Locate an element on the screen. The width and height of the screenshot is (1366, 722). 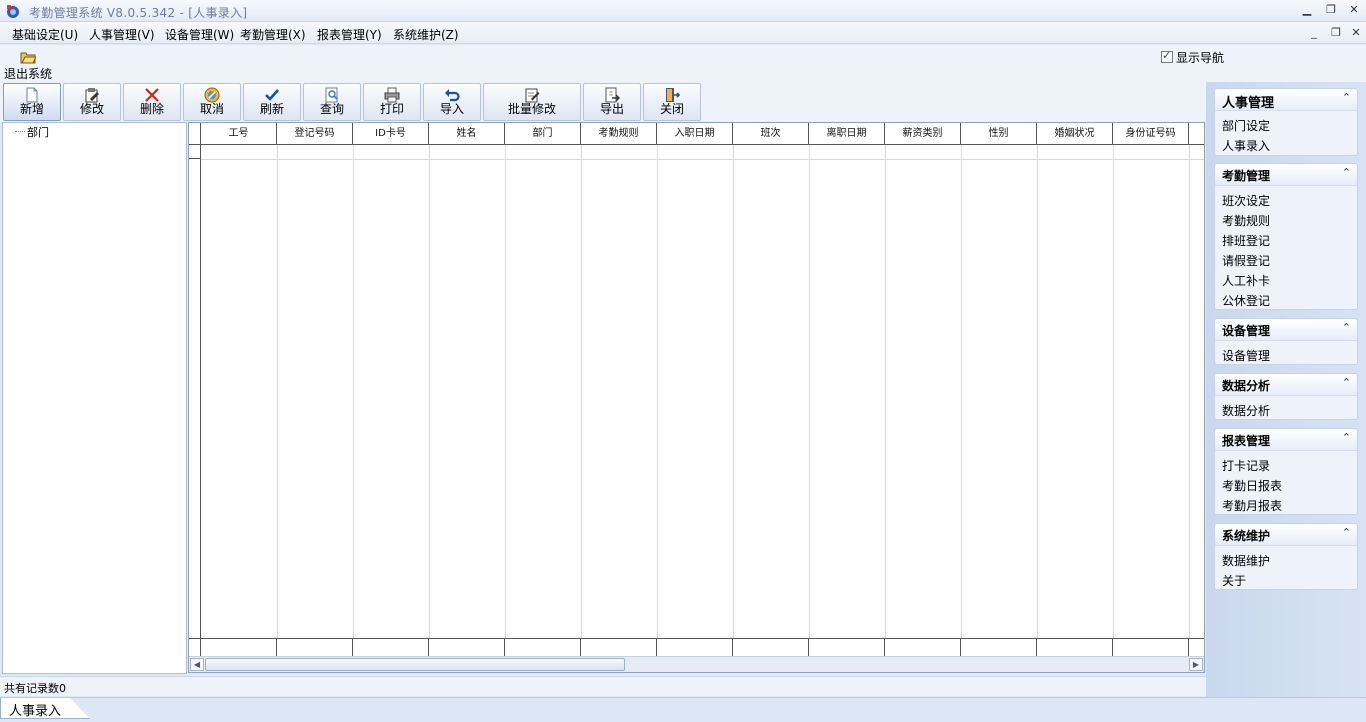
exit-system-button: 退出系统 is located at coordinates (28, 73).